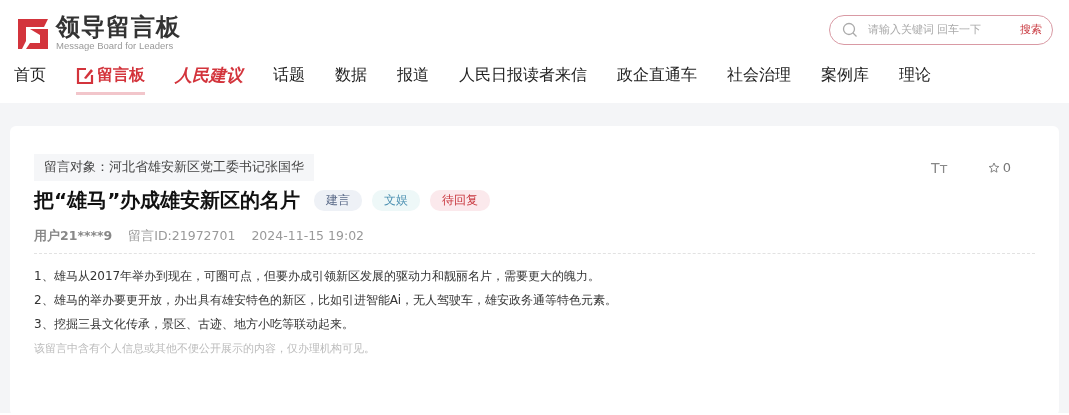 The height and width of the screenshot is (415, 1069). Describe the element at coordinates (308, 236) in the screenshot. I see `message-time: 2024-11-15 19:02` at that location.